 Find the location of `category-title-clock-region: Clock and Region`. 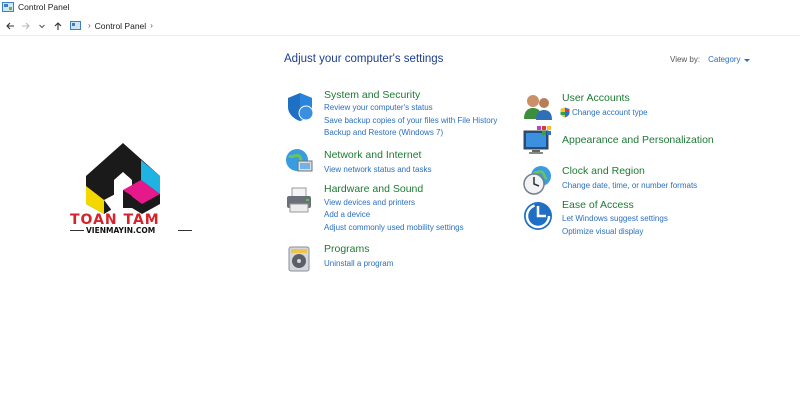

category-title-clock-region: Clock and Region is located at coordinates (603, 171).